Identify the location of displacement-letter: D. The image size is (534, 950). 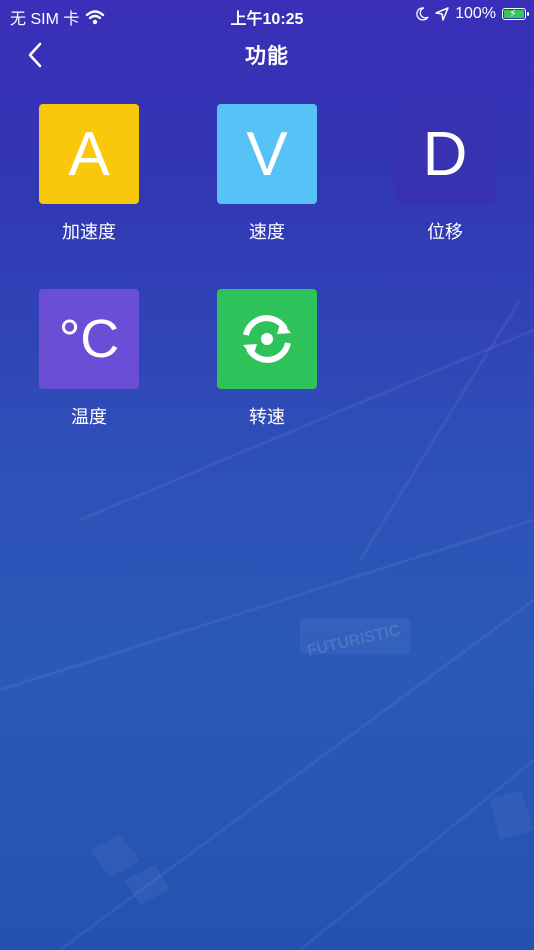
(445, 154).